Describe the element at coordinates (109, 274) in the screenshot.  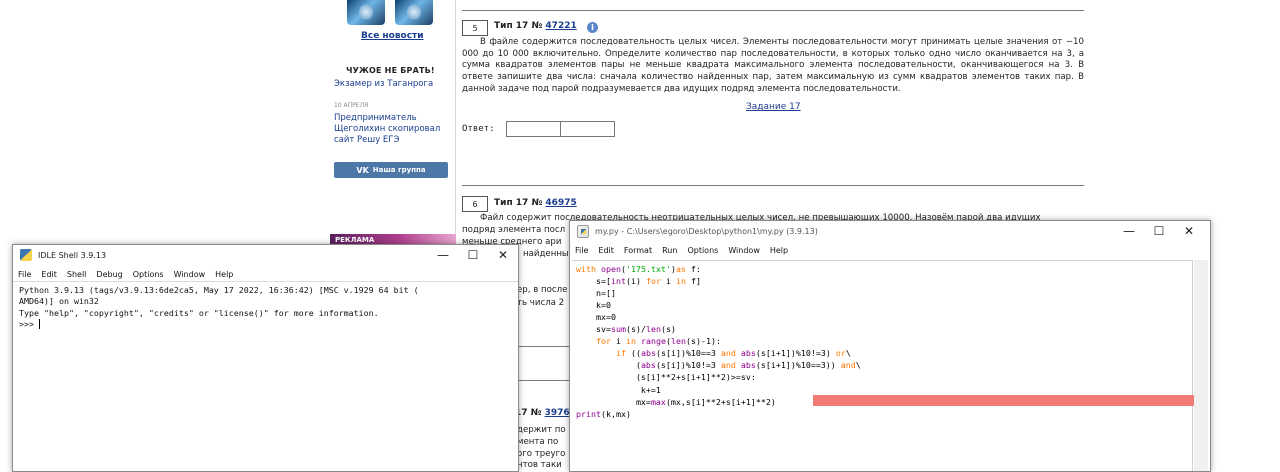
I see `menu-debug: Debug` at that location.